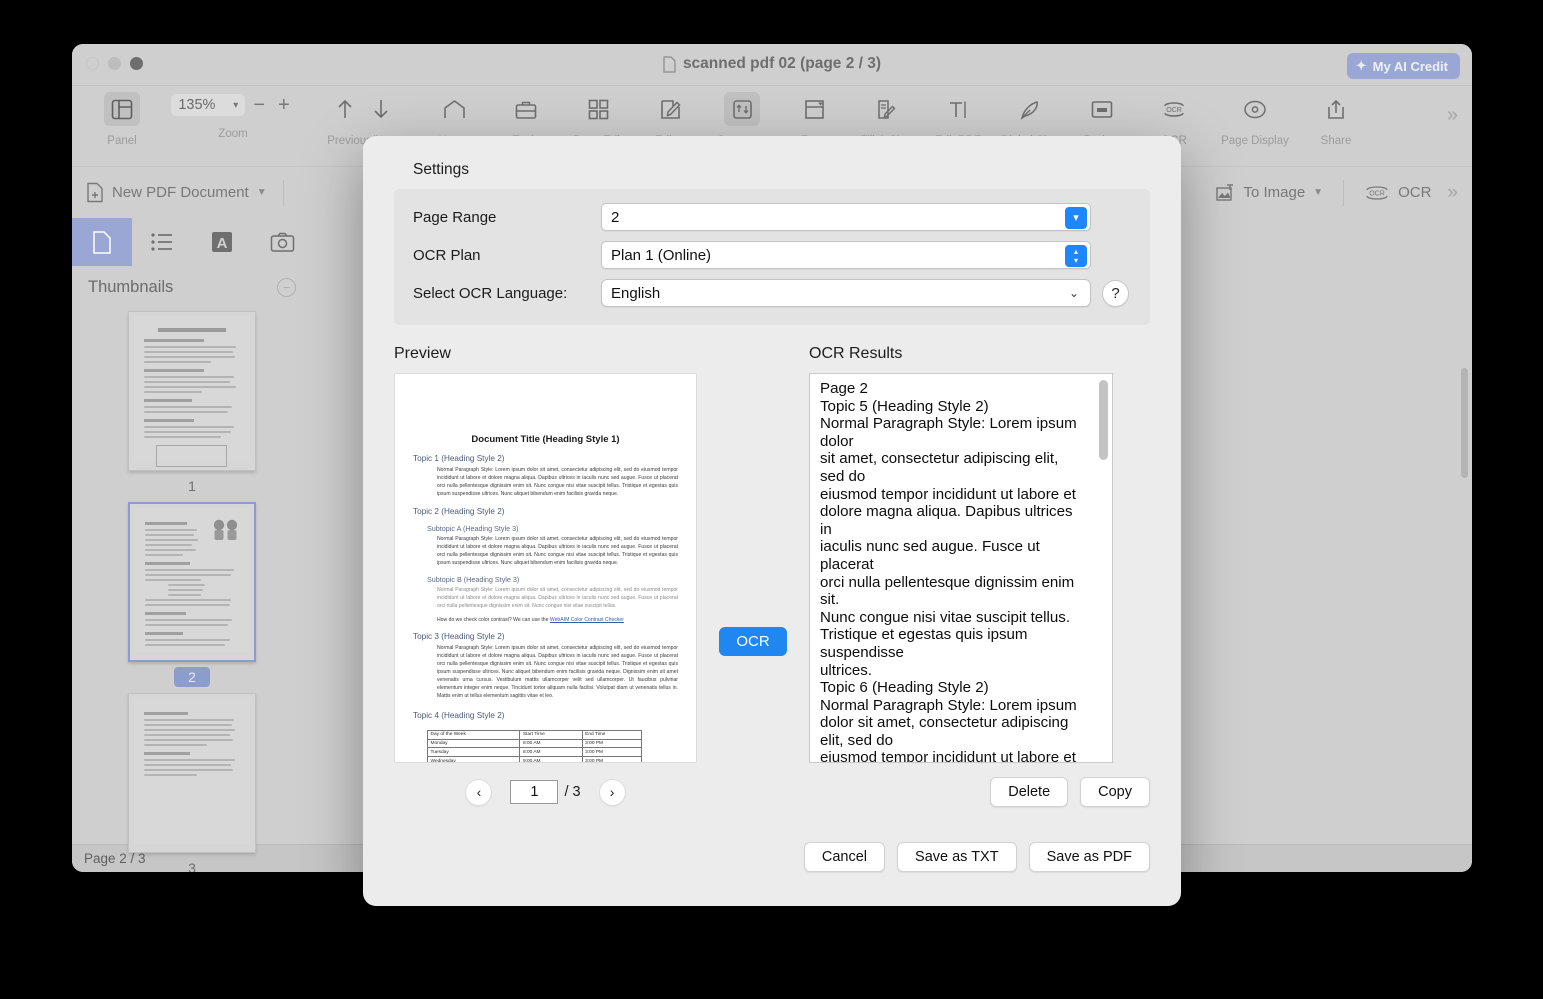 This screenshot has width=1543, height=999. I want to click on toolbar-item-zoom: 135% ▾ − + Zoom, so click(233, 113).